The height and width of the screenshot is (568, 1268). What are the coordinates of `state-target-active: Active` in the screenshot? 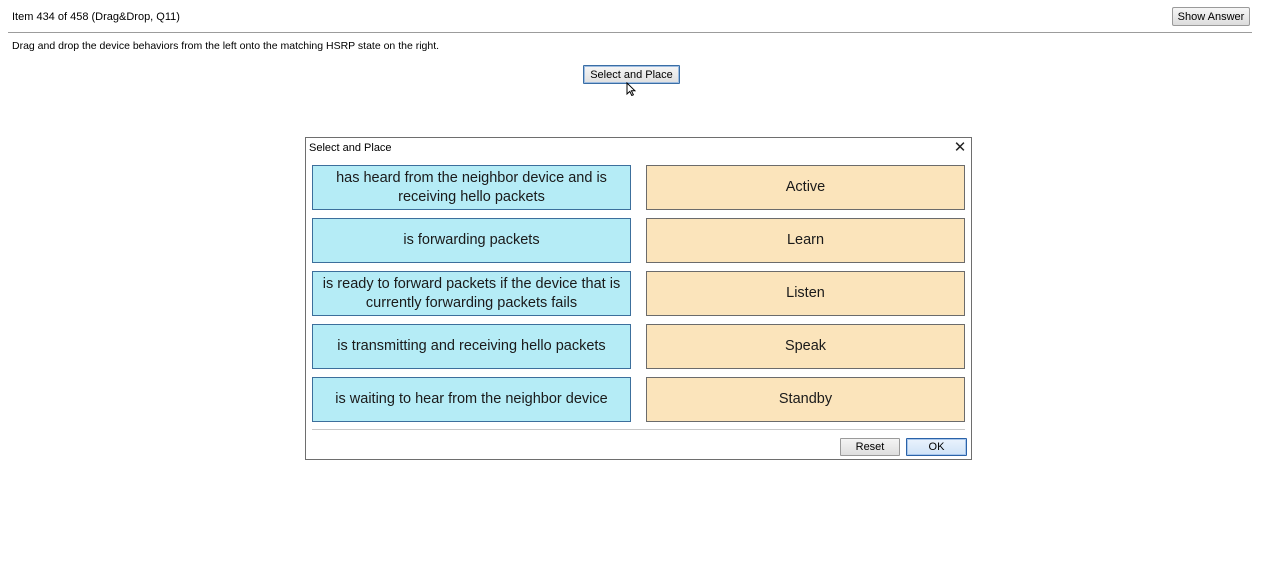 It's located at (805, 187).